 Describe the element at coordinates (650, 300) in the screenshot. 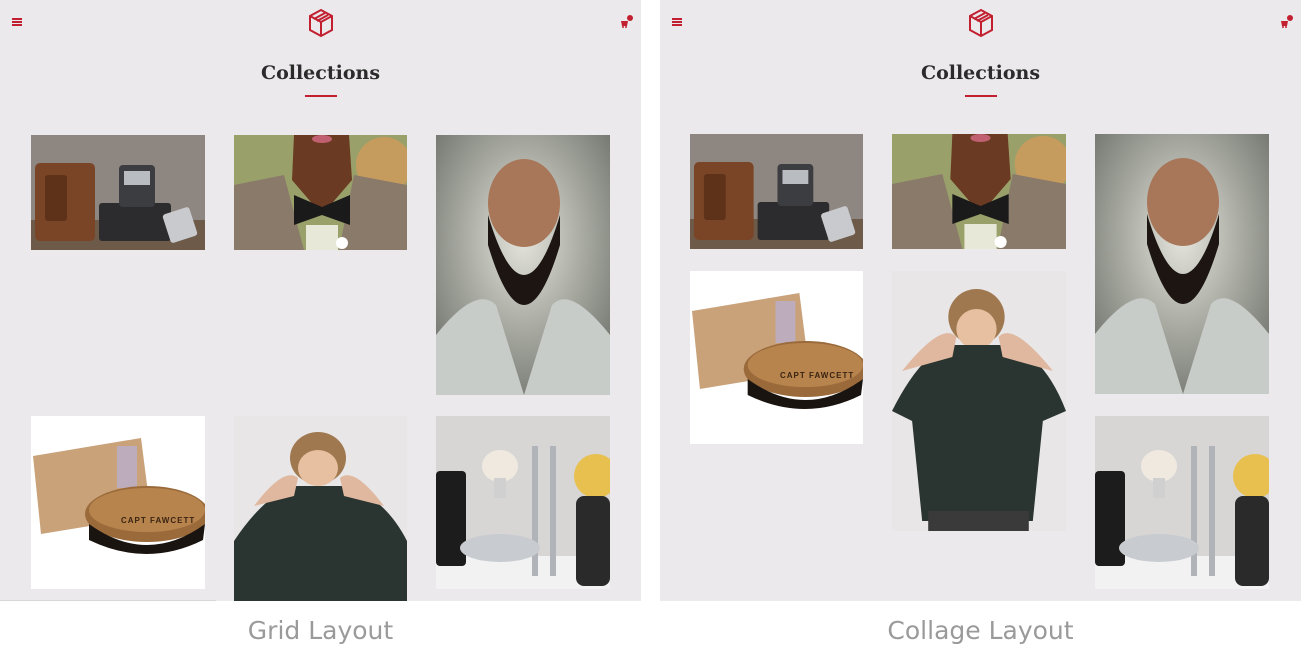

I see `panel-divider` at that location.